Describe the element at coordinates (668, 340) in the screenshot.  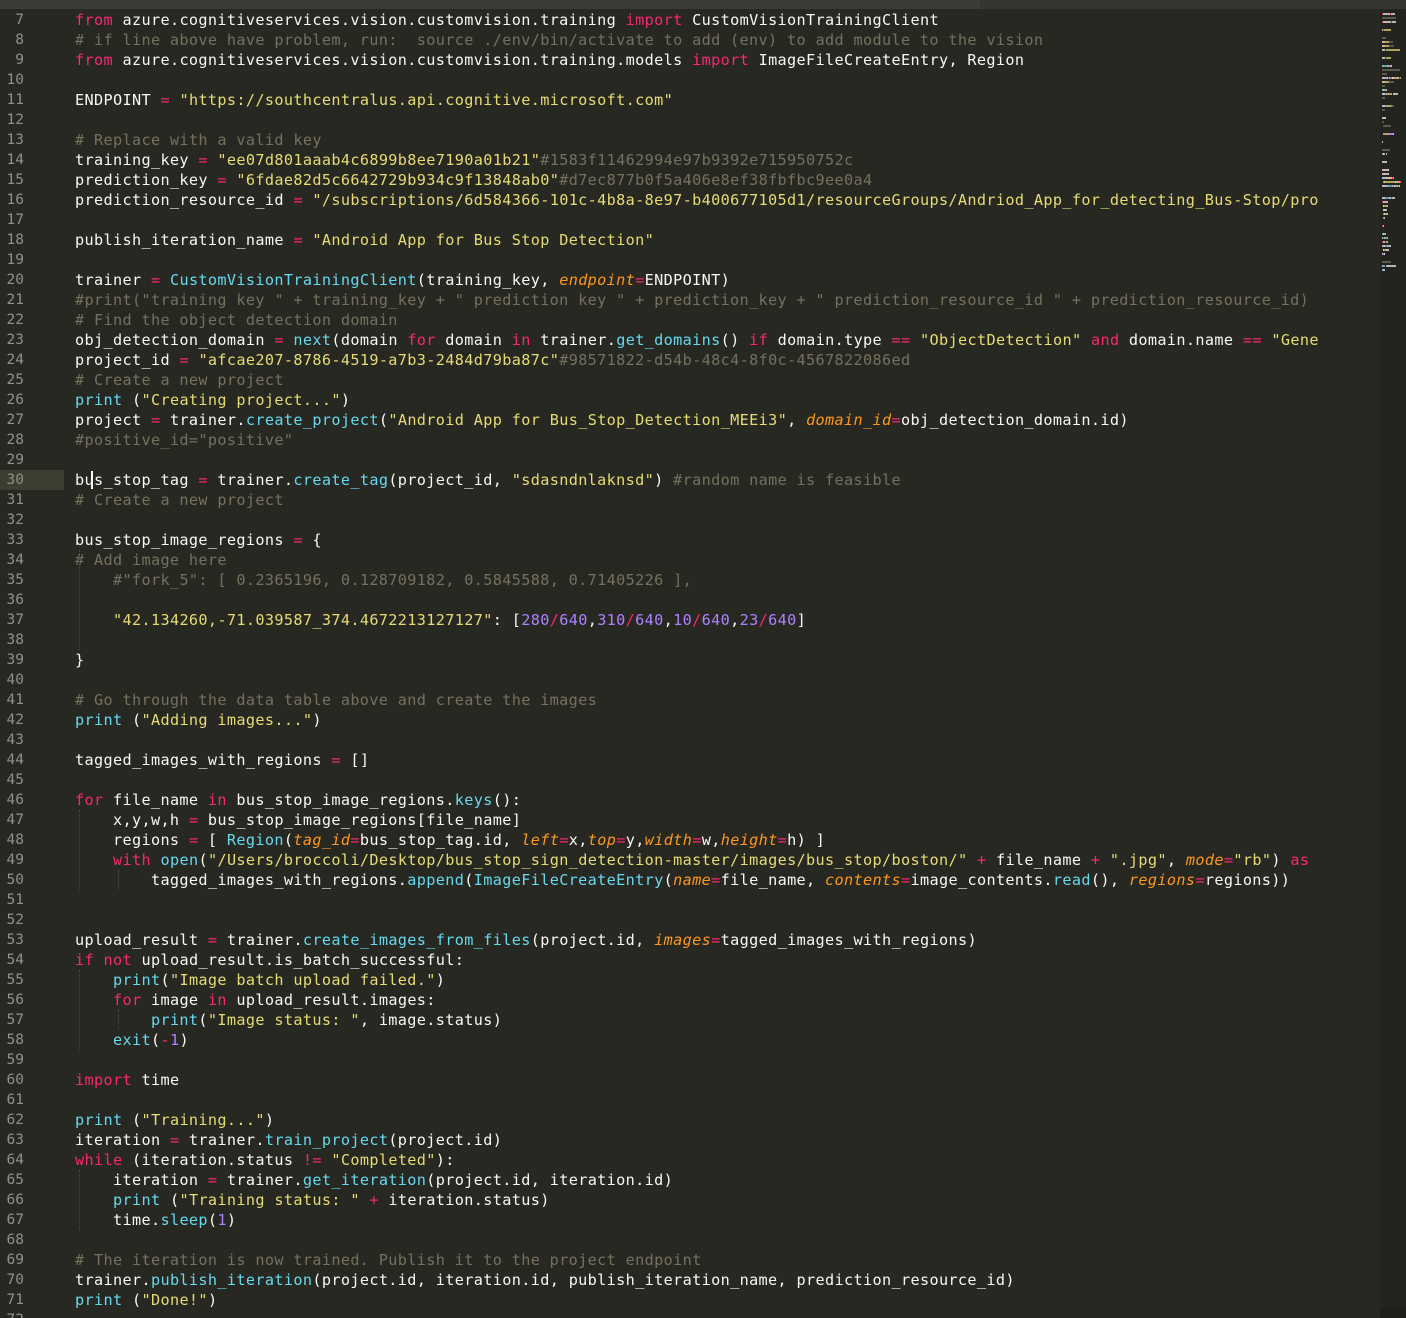
I see `code-token: get_domains` at that location.